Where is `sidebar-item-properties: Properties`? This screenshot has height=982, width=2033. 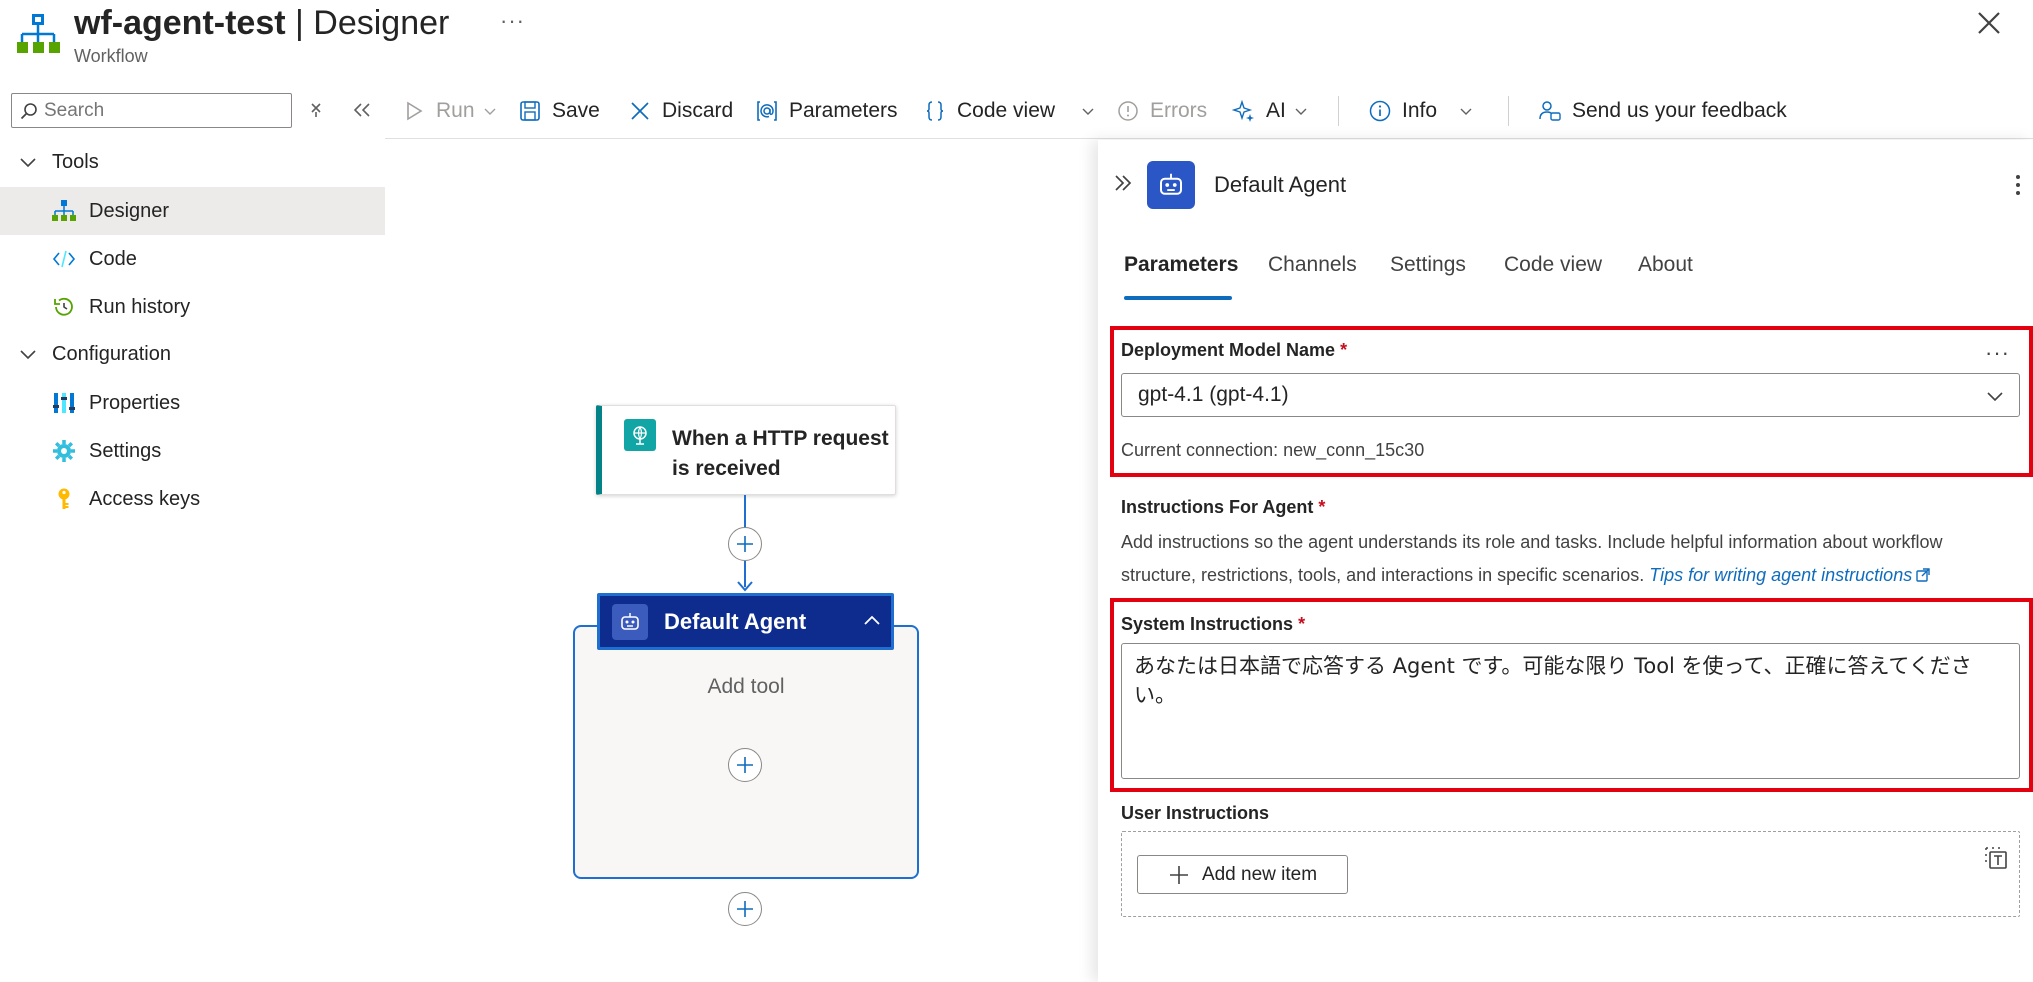
sidebar-item-properties: Properties is located at coordinates (192, 403).